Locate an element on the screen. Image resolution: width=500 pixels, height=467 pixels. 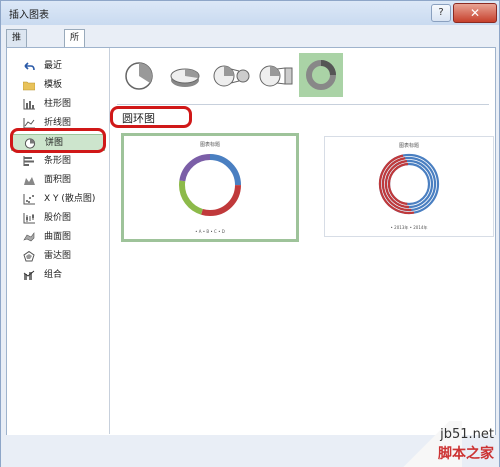
preview-legend: • A • B • C • D is located at coordinates (210, 231).